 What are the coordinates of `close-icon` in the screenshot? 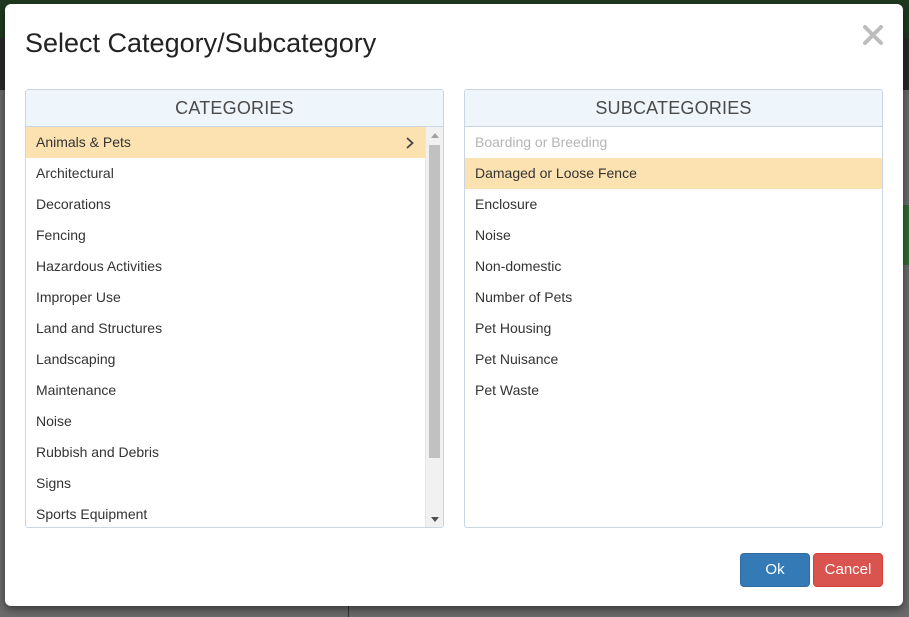 It's located at (873, 37).